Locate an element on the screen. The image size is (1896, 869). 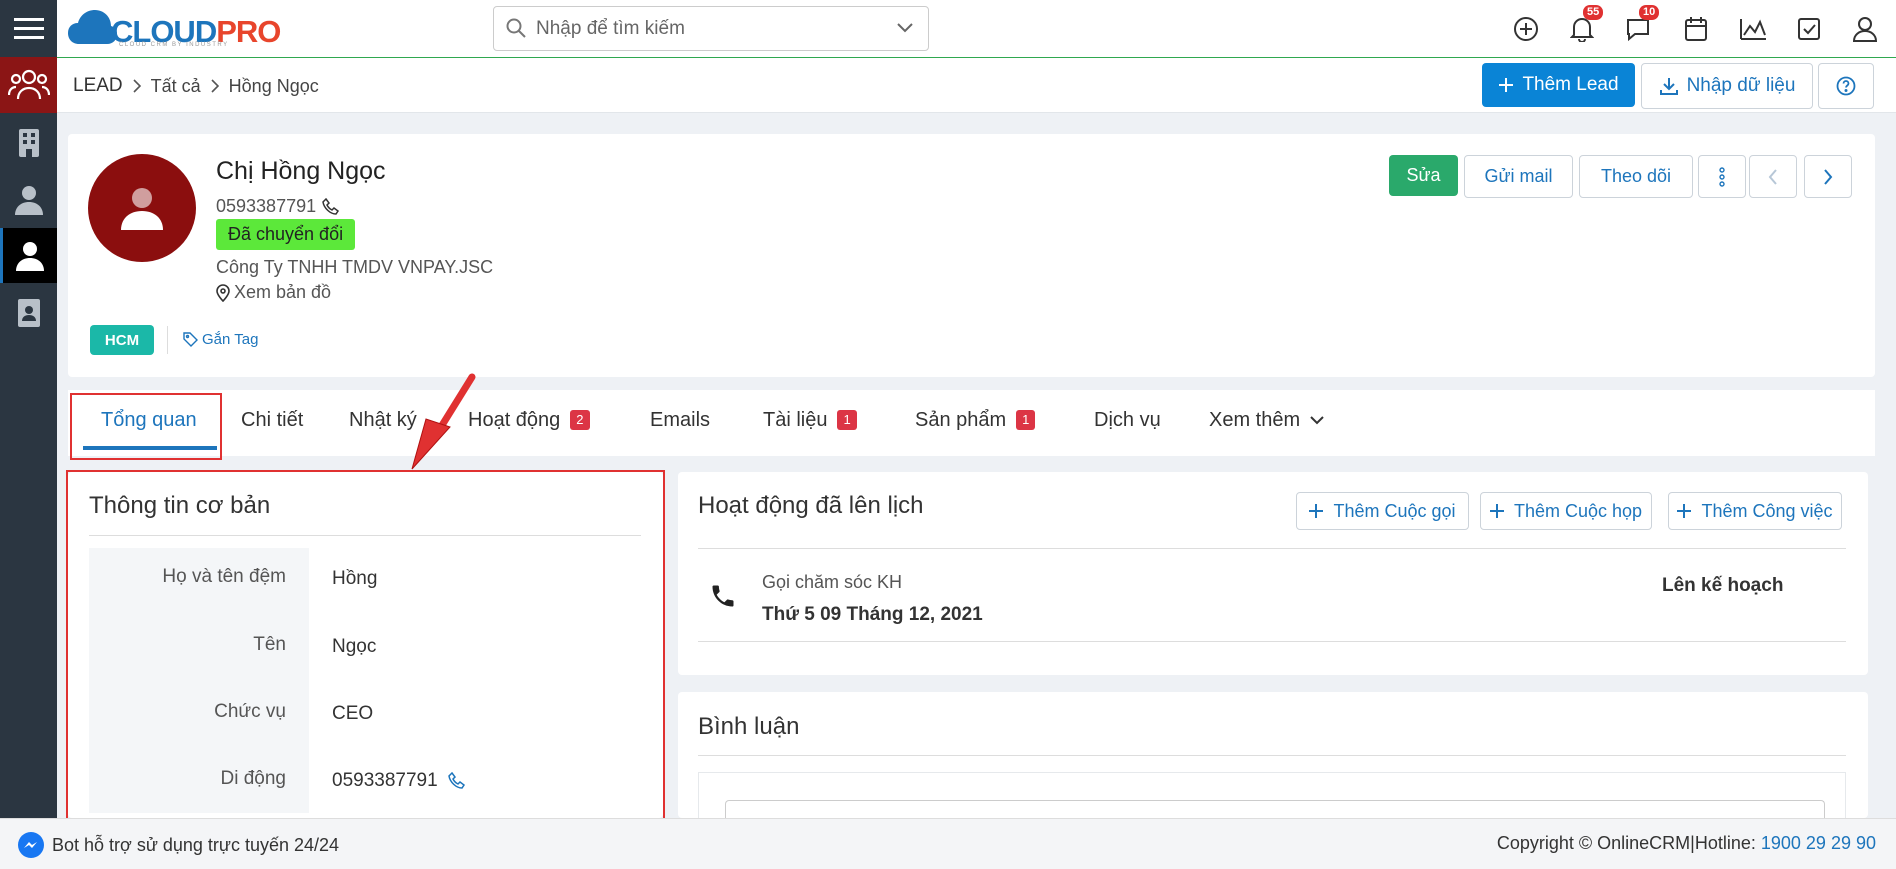
scheduled-activities-title: Hoạt động đã lên lịch is located at coordinates (811, 505).